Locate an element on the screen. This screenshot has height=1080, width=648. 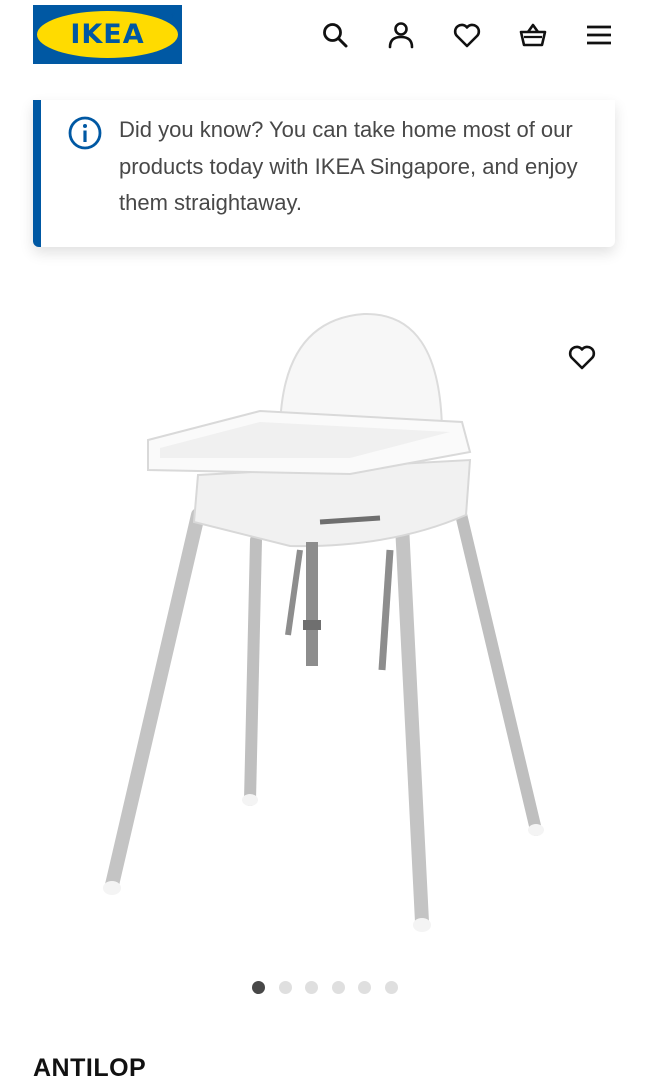
image-carousel-dots is located at coordinates (324, 988).